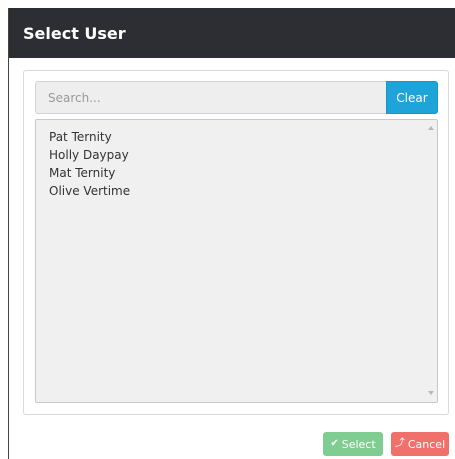 Image resolution: width=455 pixels, height=459 pixels. I want to click on list-item: Mat Ternity, so click(243, 173).